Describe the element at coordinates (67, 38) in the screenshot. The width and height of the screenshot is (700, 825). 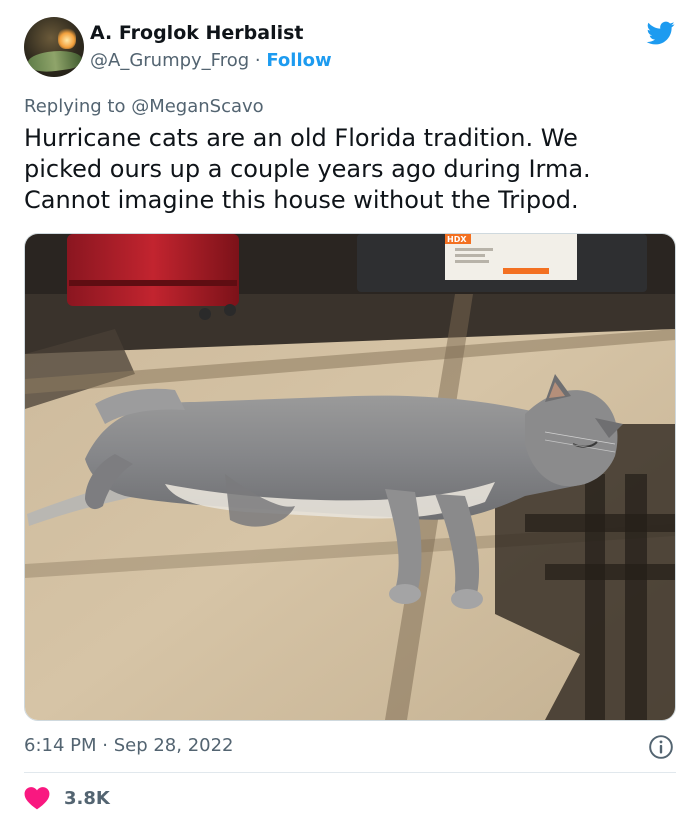
I see `avatar-glow` at that location.